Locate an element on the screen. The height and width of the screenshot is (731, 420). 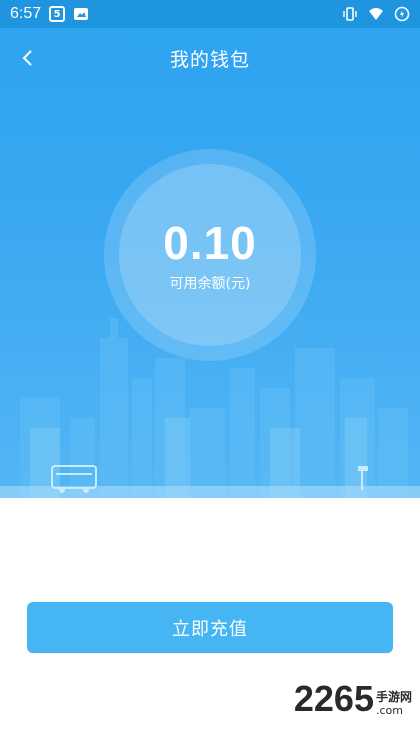
balance-amount: 0.10 is located at coordinates (210, 243).